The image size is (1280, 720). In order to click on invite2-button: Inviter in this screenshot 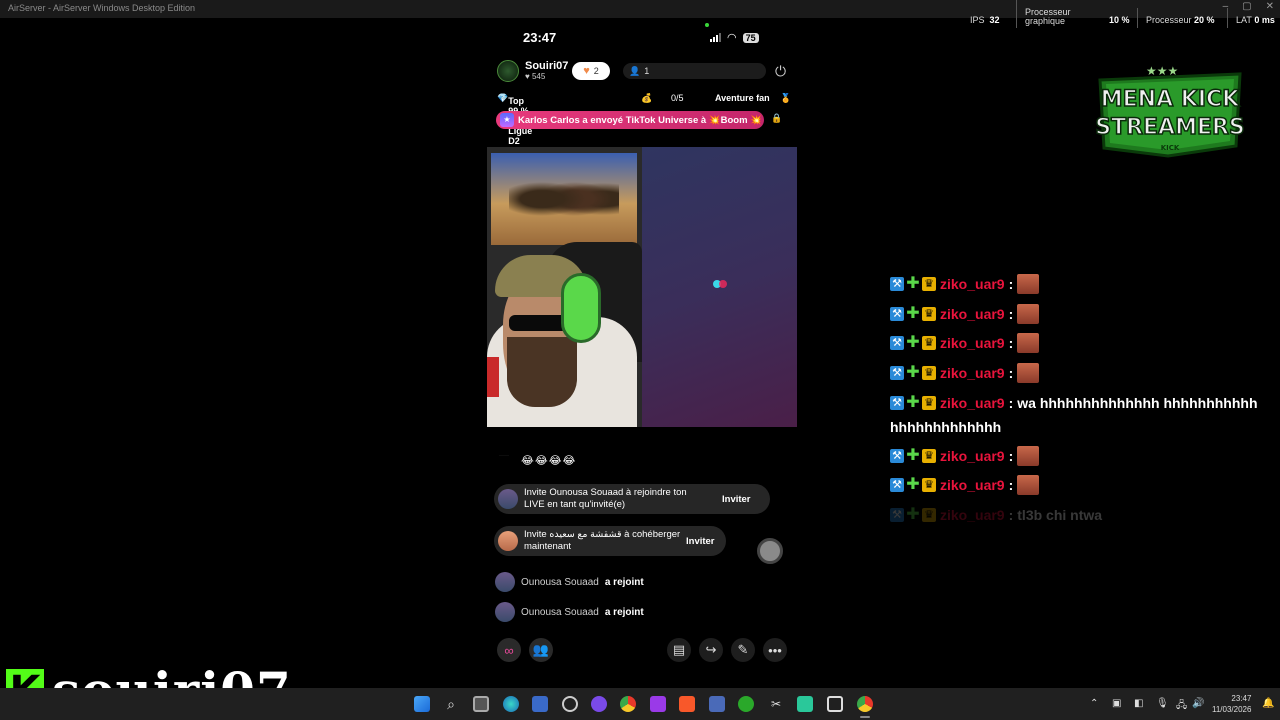, I will do `click(700, 541)`.